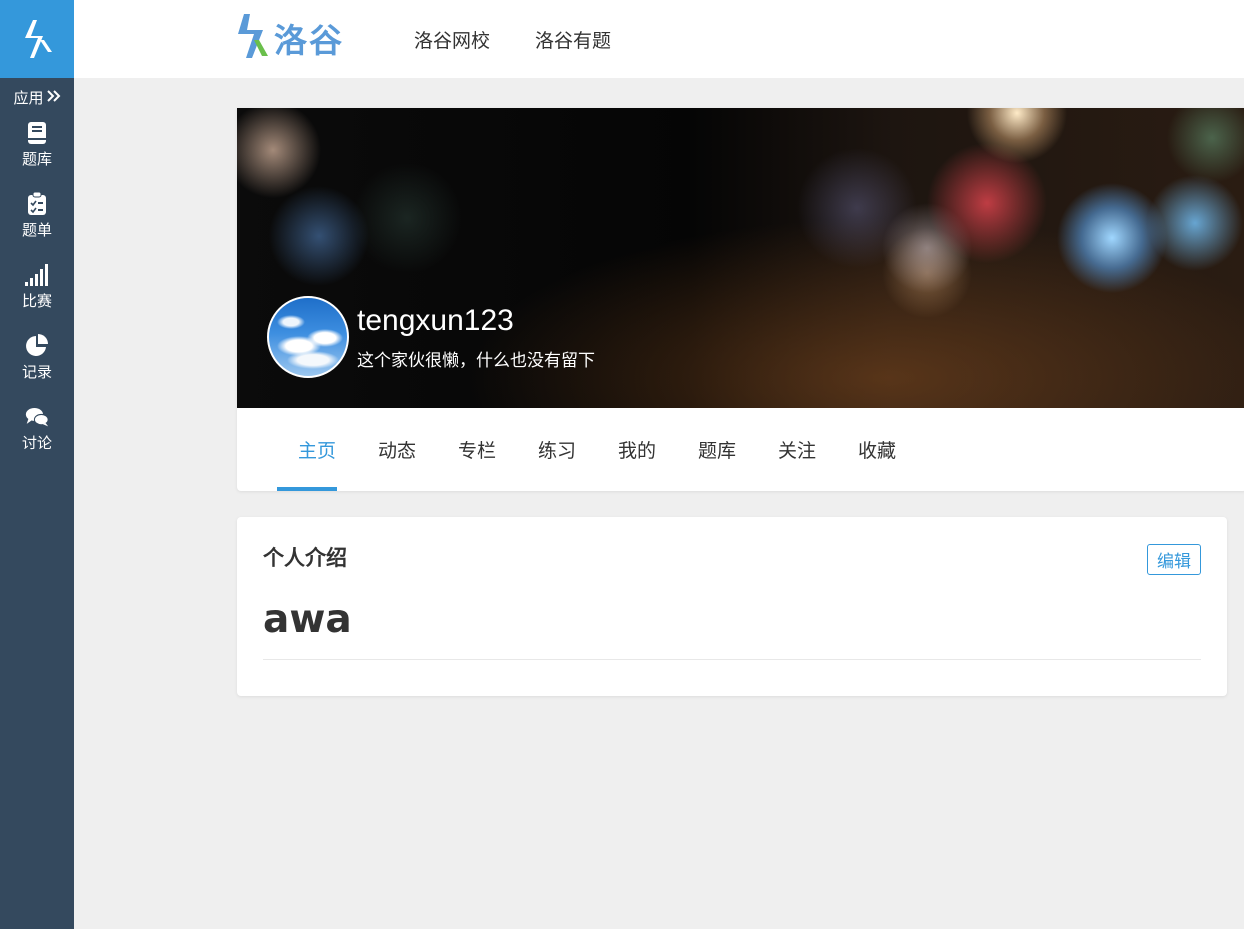 This screenshot has height=929, width=1244. Describe the element at coordinates (308, 337) in the screenshot. I see `avatar` at that location.